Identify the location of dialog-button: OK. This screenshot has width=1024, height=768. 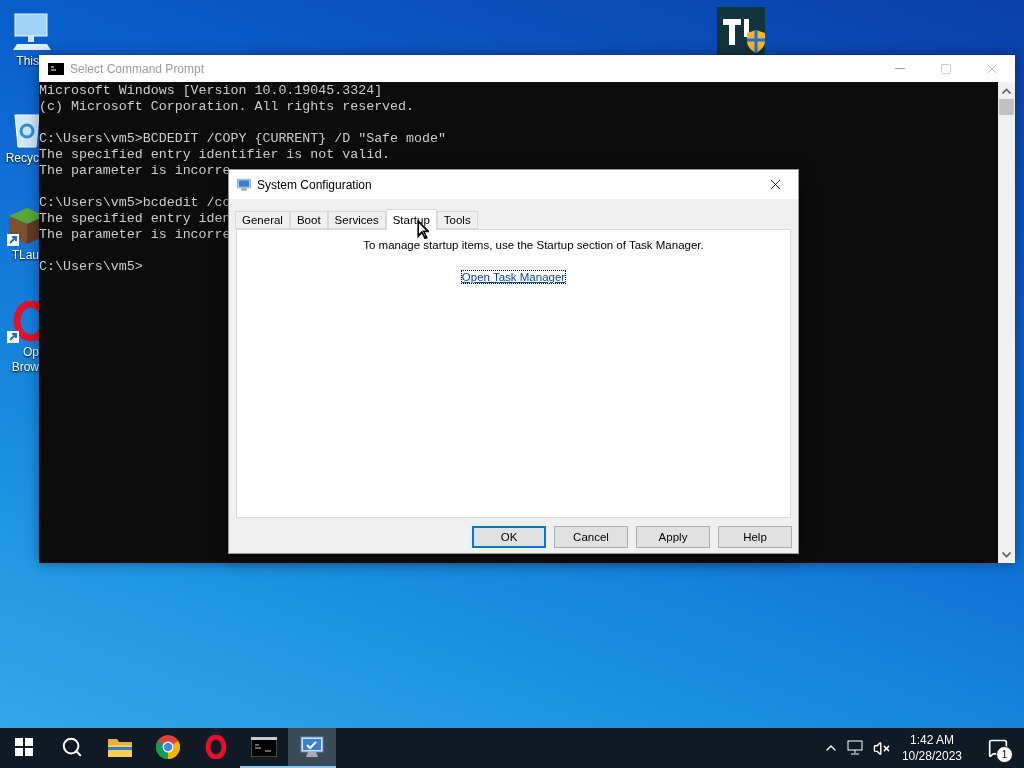
(509, 537).